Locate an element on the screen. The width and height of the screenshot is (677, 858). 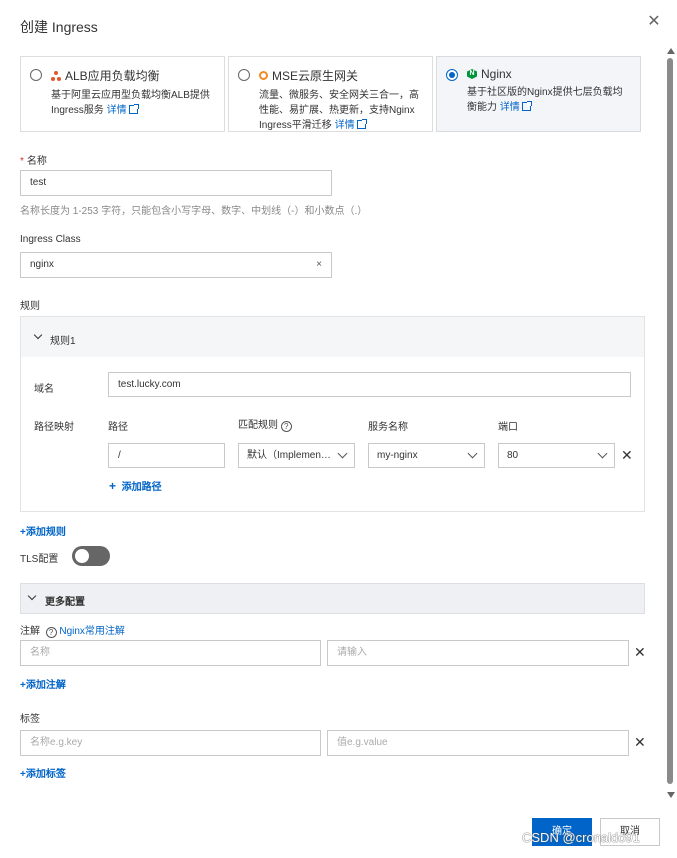
add-rule-button: +添加规则 is located at coordinates (43, 530).